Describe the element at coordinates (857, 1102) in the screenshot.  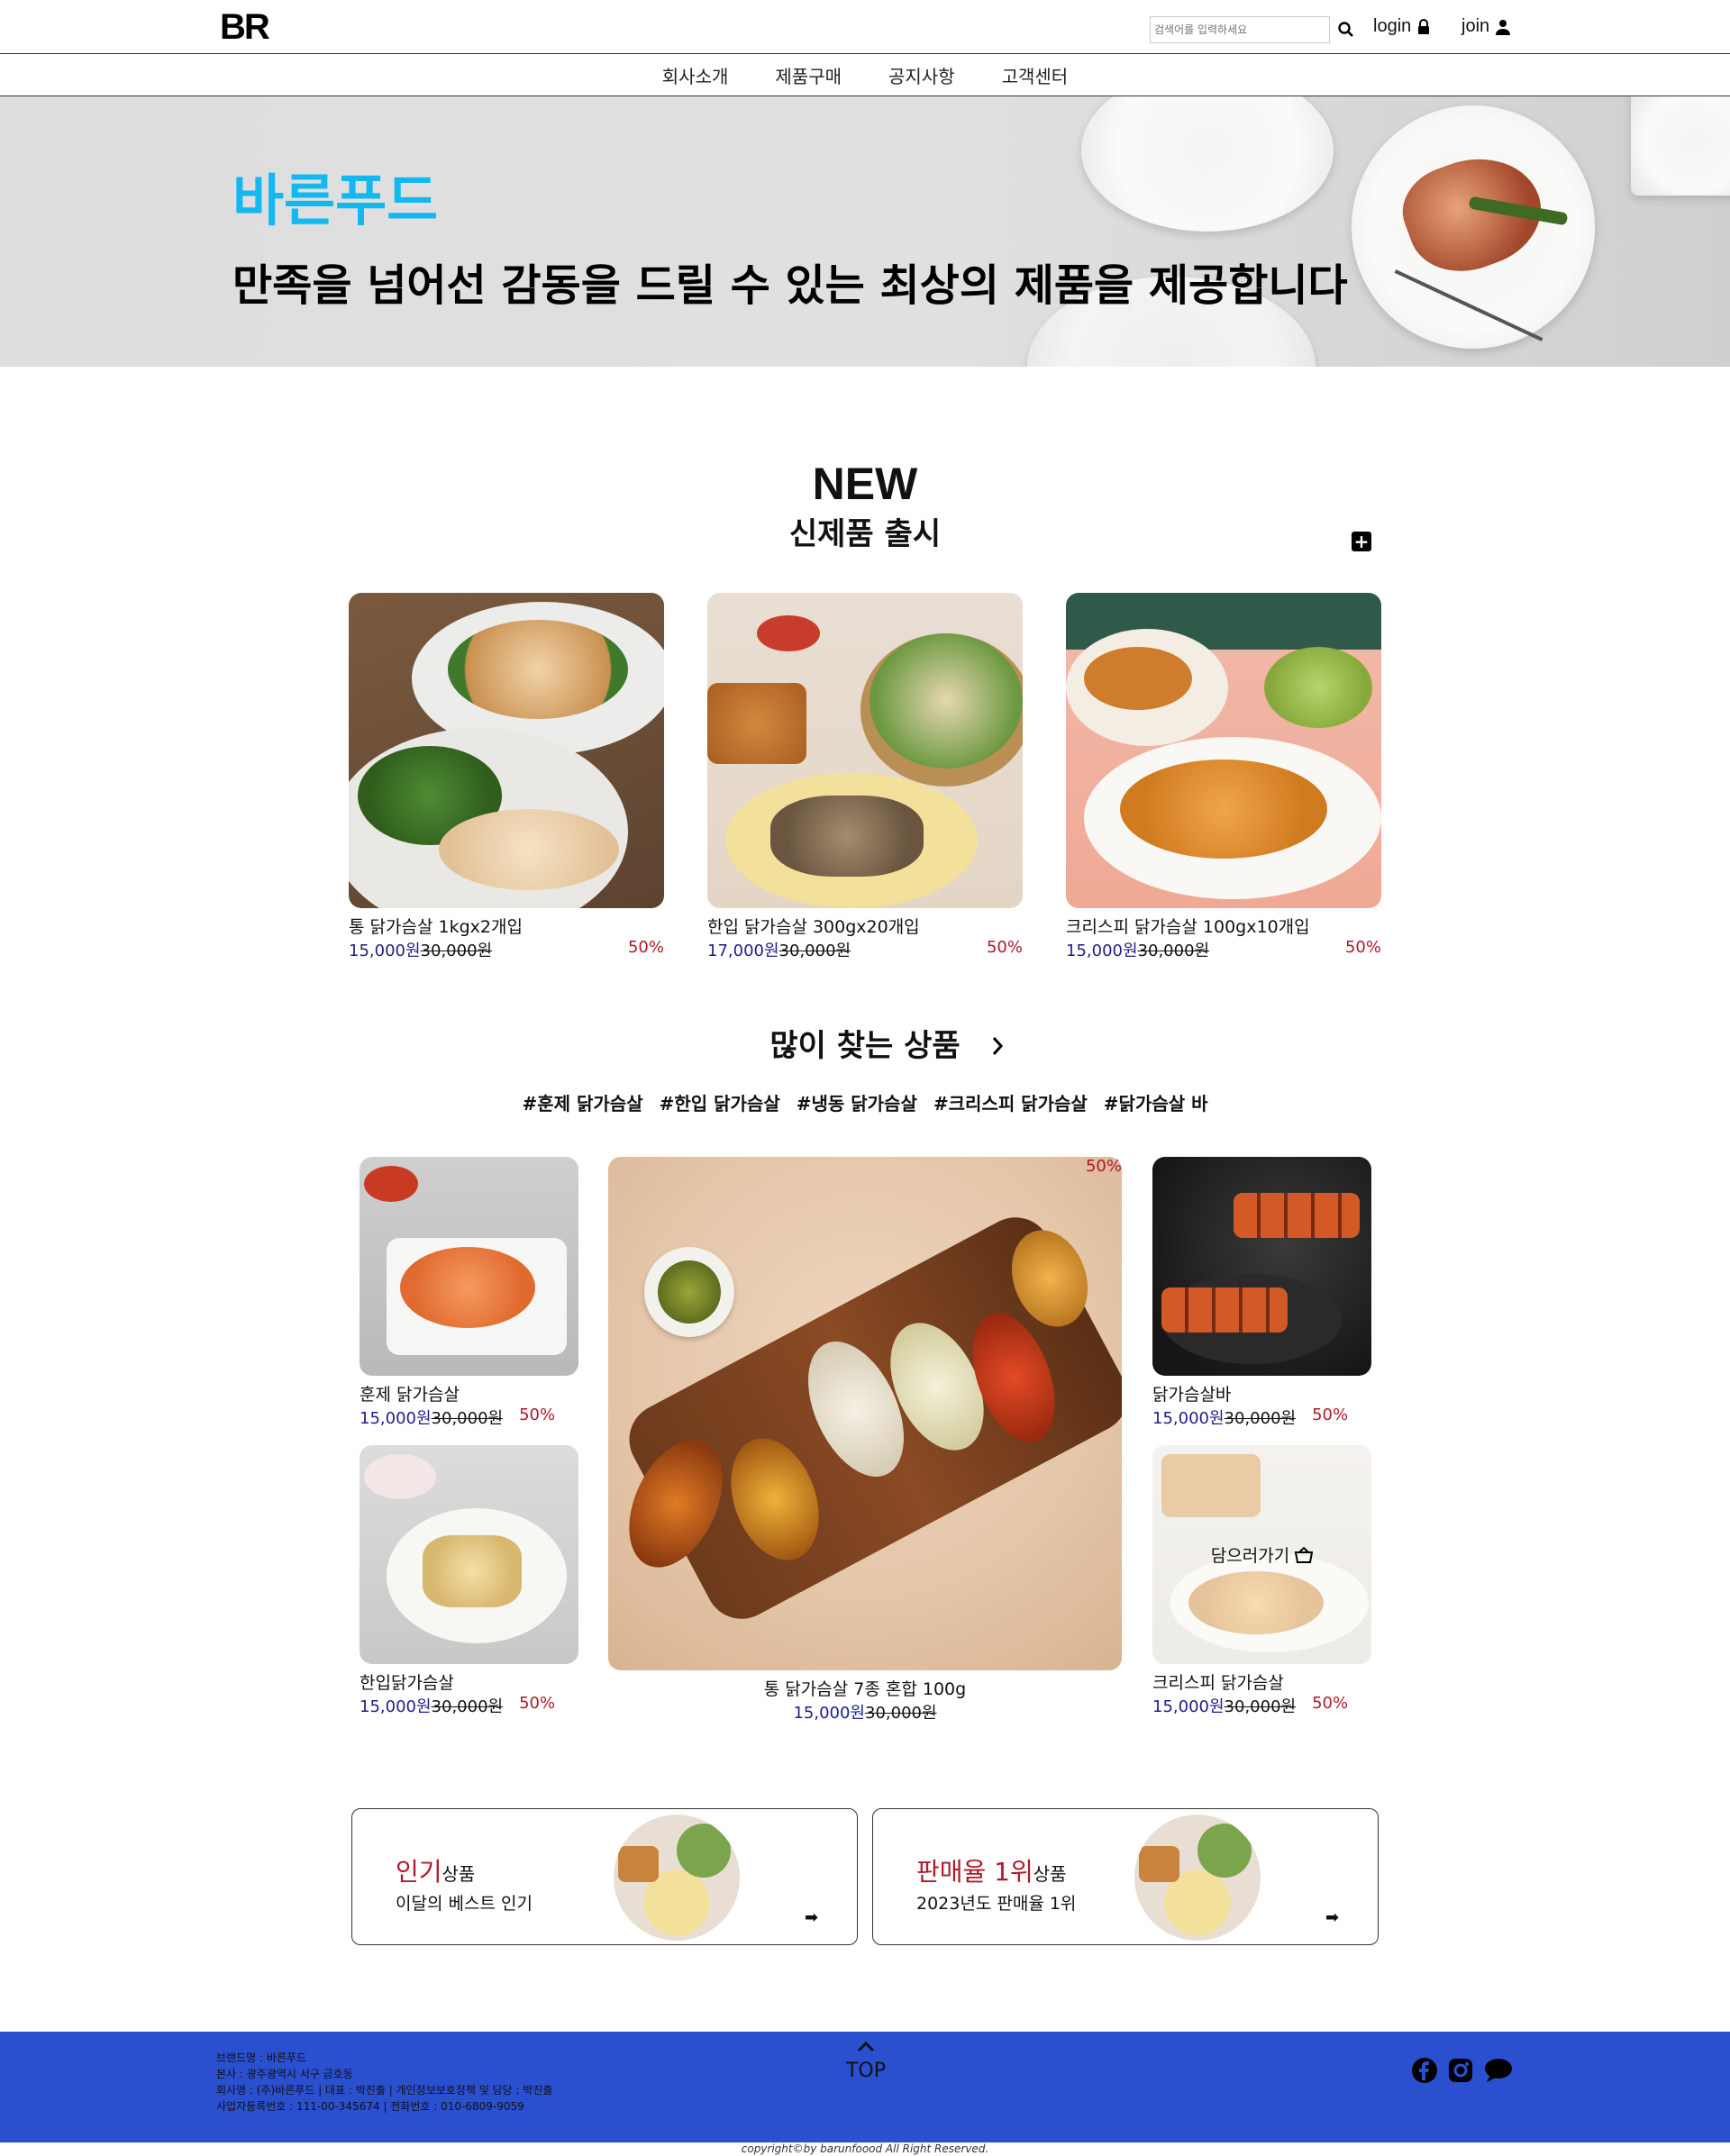
I see `tag-item: #냉동 닭가슴살` at that location.